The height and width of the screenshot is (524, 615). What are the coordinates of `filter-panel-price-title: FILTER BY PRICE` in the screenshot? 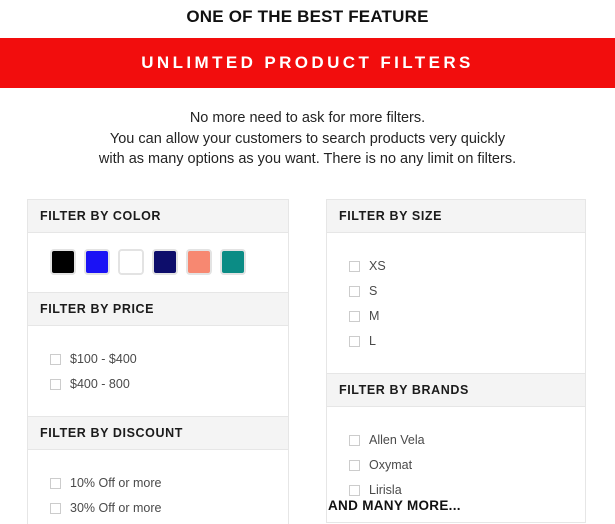 It's located at (158, 309).